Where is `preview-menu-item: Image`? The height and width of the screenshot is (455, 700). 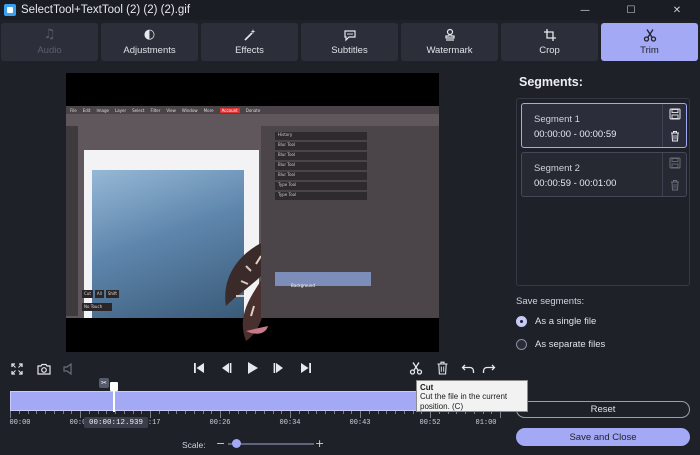
preview-menu-item: Image is located at coordinates (102, 110).